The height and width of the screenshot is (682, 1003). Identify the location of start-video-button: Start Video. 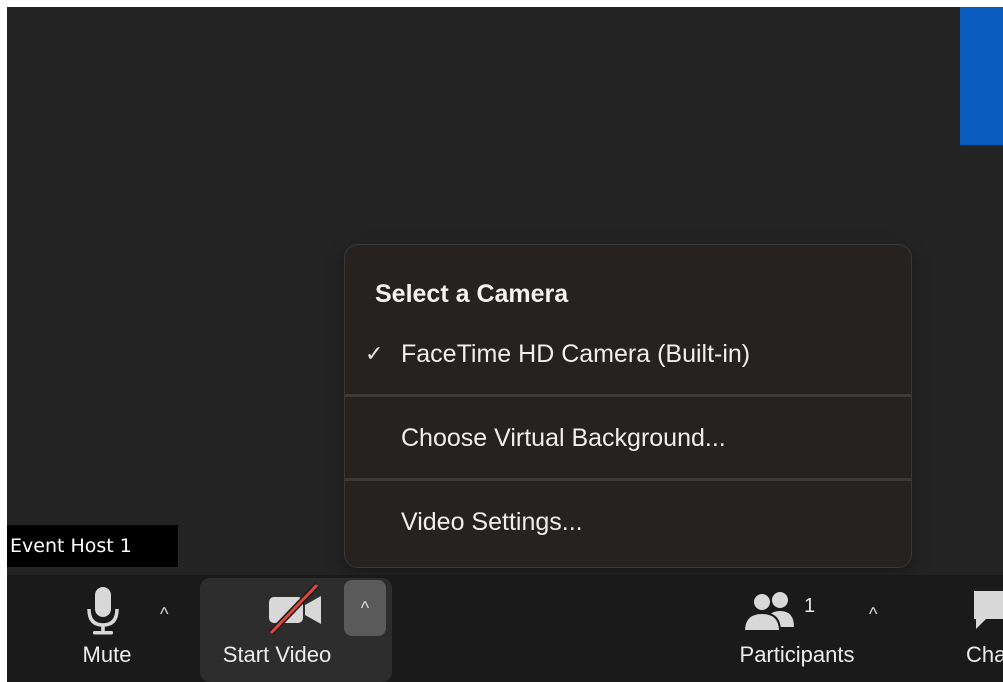
(277, 628).